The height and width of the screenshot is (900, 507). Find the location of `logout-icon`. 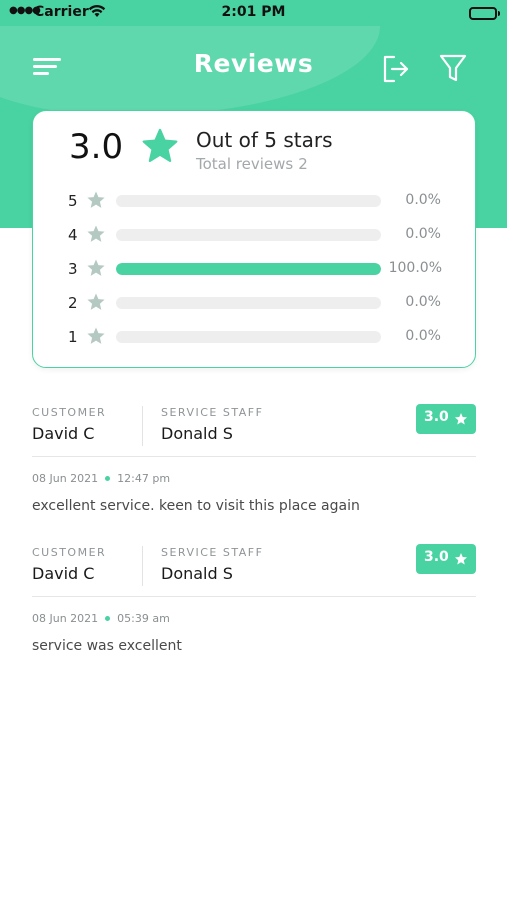

logout-icon is located at coordinates (396, 69).